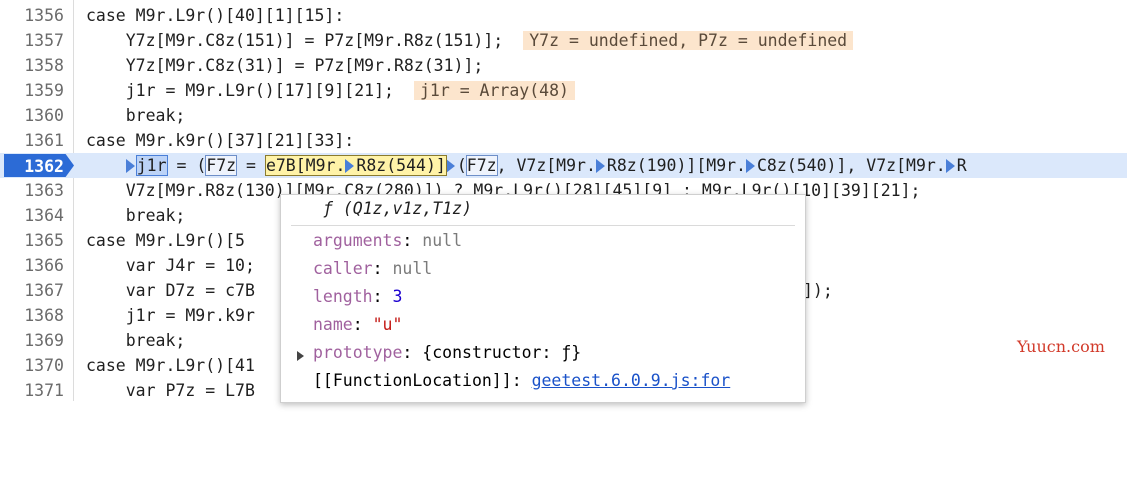  Describe the element at coordinates (412, 380) in the screenshot. I see `property-key: [[FunctionLocation]]` at that location.